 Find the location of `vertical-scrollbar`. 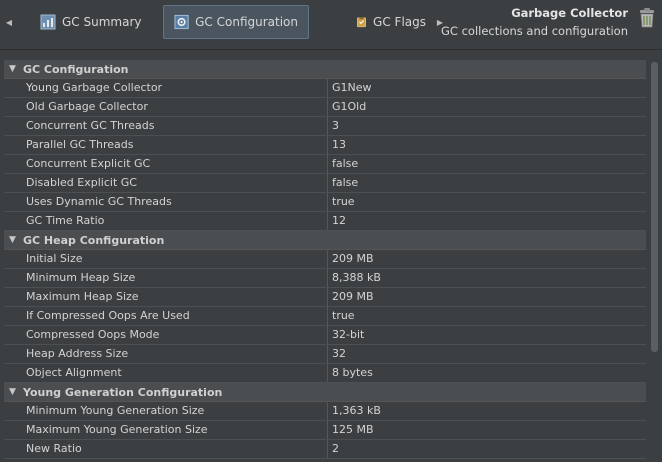

vertical-scrollbar is located at coordinates (654, 261).